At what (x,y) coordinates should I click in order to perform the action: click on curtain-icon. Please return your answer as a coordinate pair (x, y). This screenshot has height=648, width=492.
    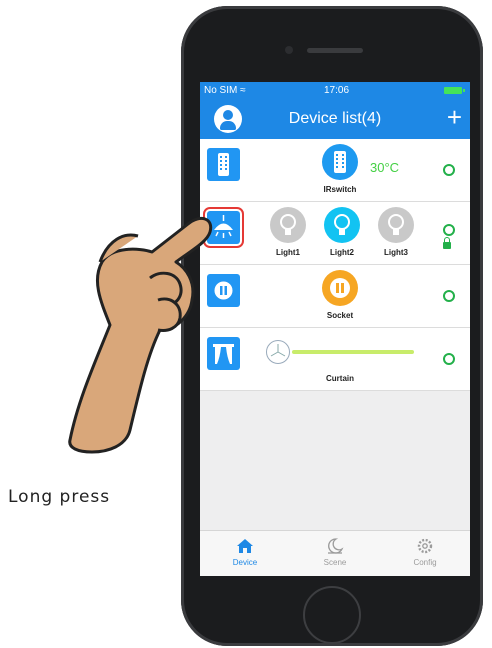
    Looking at the image, I should click on (223, 353).